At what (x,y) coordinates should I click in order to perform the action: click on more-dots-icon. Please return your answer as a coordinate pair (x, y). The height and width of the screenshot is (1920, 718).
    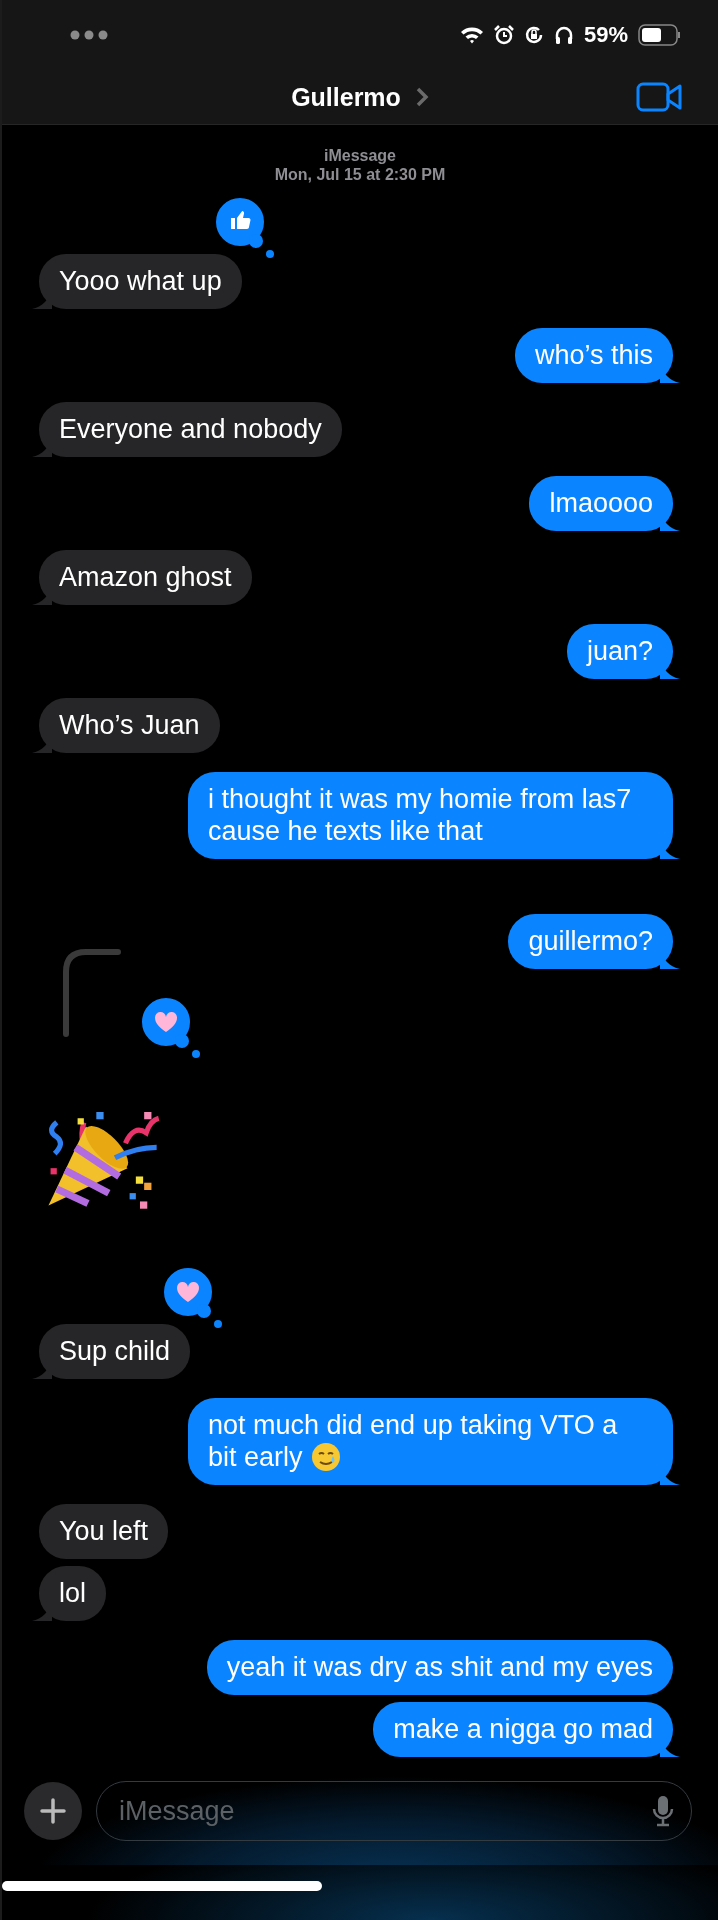
    Looking at the image, I should click on (89, 35).